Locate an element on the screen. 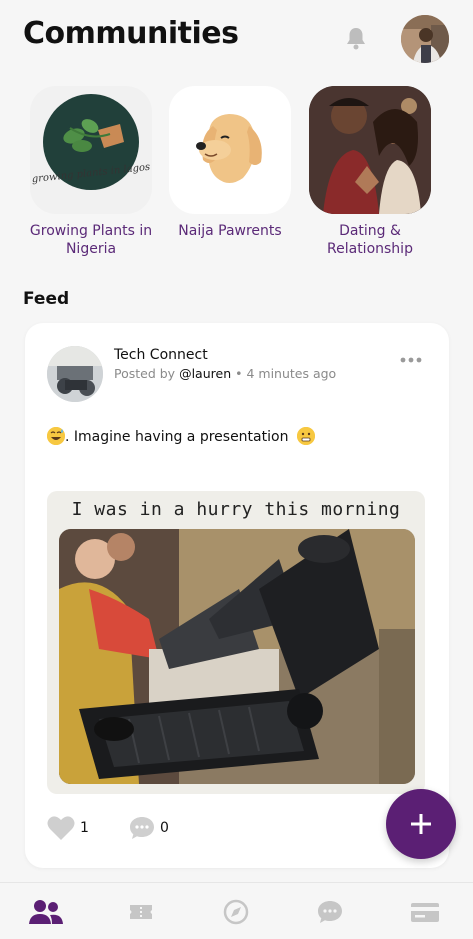  bottom-nav is located at coordinates (236, 910).